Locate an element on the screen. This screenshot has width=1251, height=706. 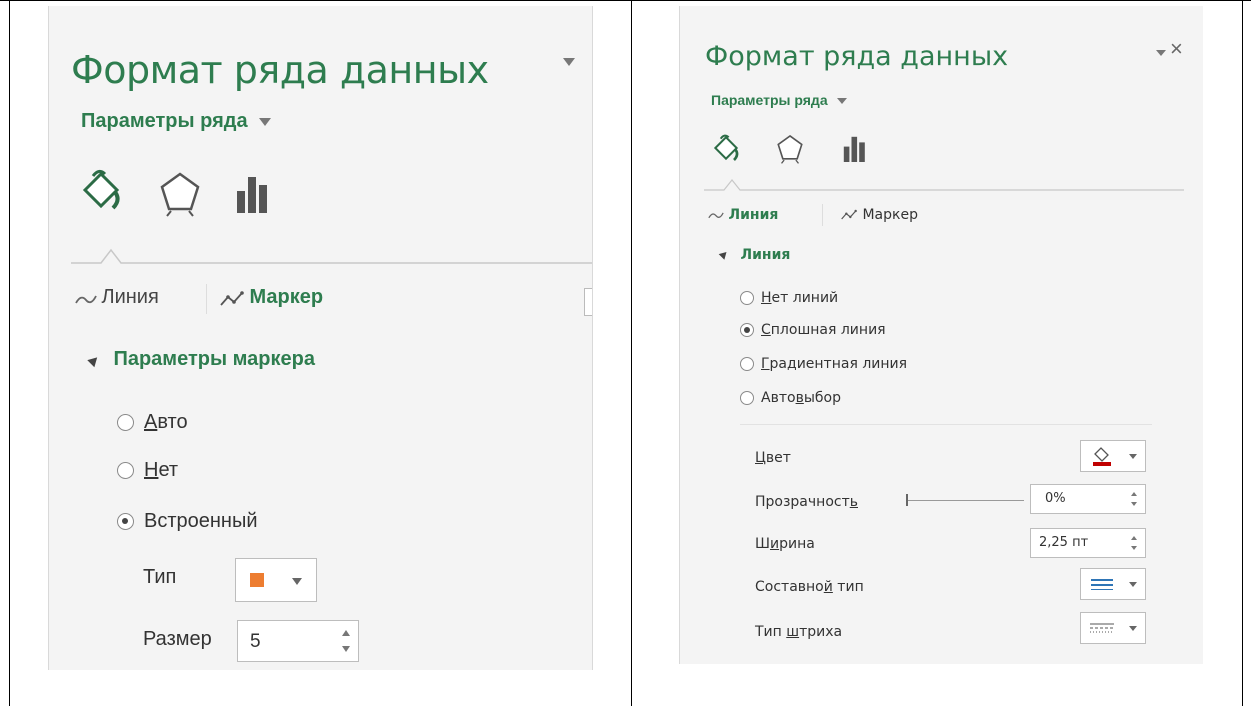
bar-chart-icon is located at coordinates (854, 149).